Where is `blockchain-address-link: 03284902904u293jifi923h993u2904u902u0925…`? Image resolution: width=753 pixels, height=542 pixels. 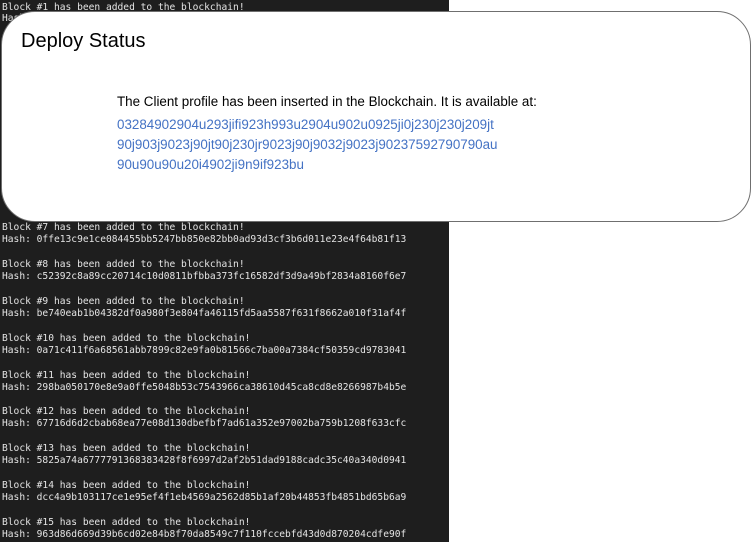 blockchain-address-link: 03284902904u293jifi923h993u2904u902u0925… is located at coordinates (337, 145).